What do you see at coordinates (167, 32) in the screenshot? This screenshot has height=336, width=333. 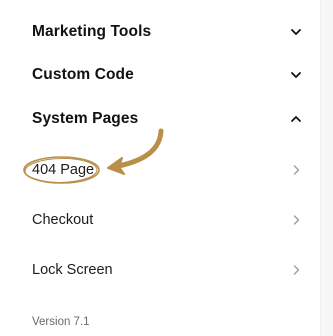 I see `section-marketing-tools: Marketing Tools` at bounding box center [167, 32].